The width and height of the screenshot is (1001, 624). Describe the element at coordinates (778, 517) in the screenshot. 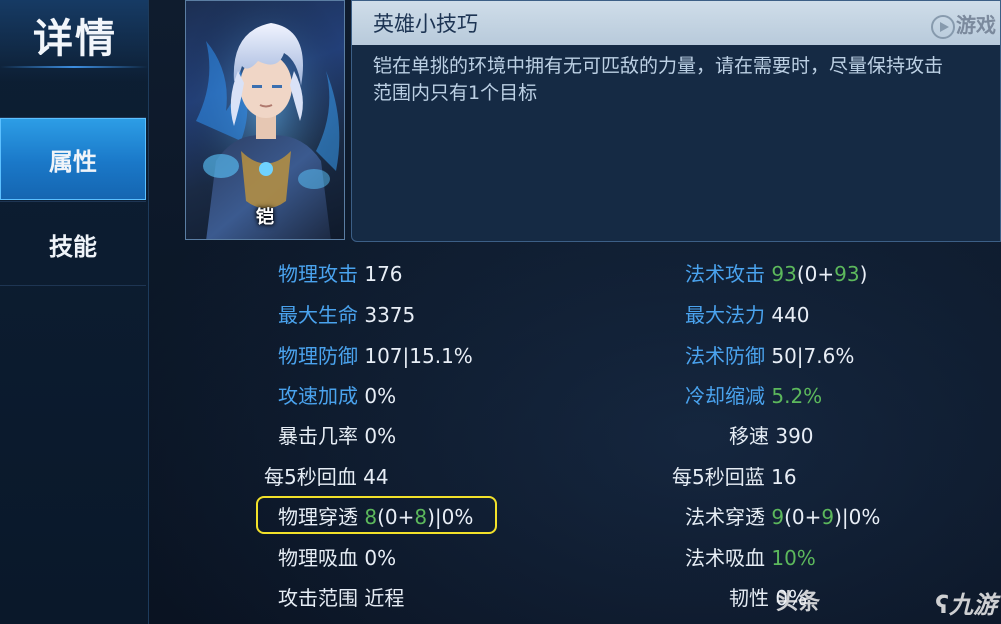

I see `stat-value-green: 9` at that location.